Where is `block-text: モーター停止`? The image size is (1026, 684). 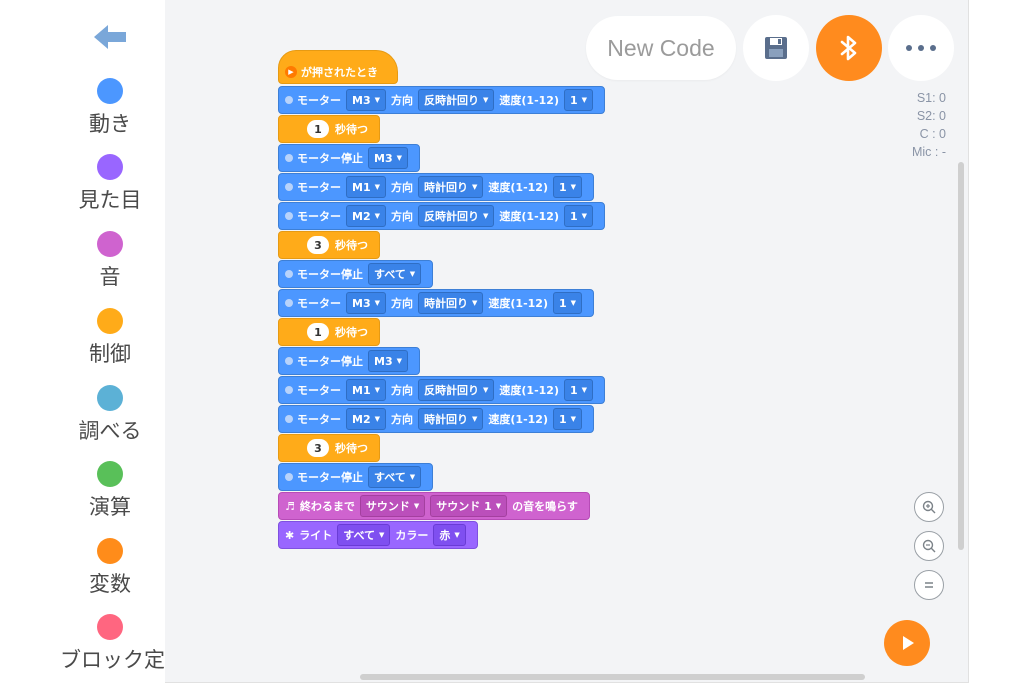 block-text: モーター停止 is located at coordinates (330, 477).